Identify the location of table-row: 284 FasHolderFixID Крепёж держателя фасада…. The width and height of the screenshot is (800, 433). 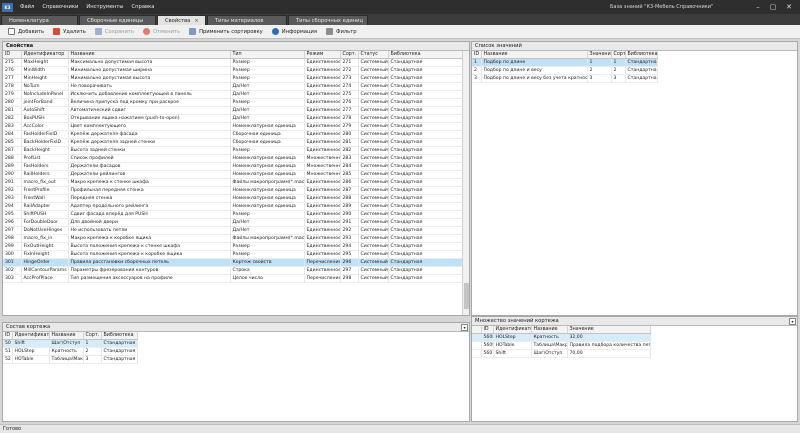
(233, 134).